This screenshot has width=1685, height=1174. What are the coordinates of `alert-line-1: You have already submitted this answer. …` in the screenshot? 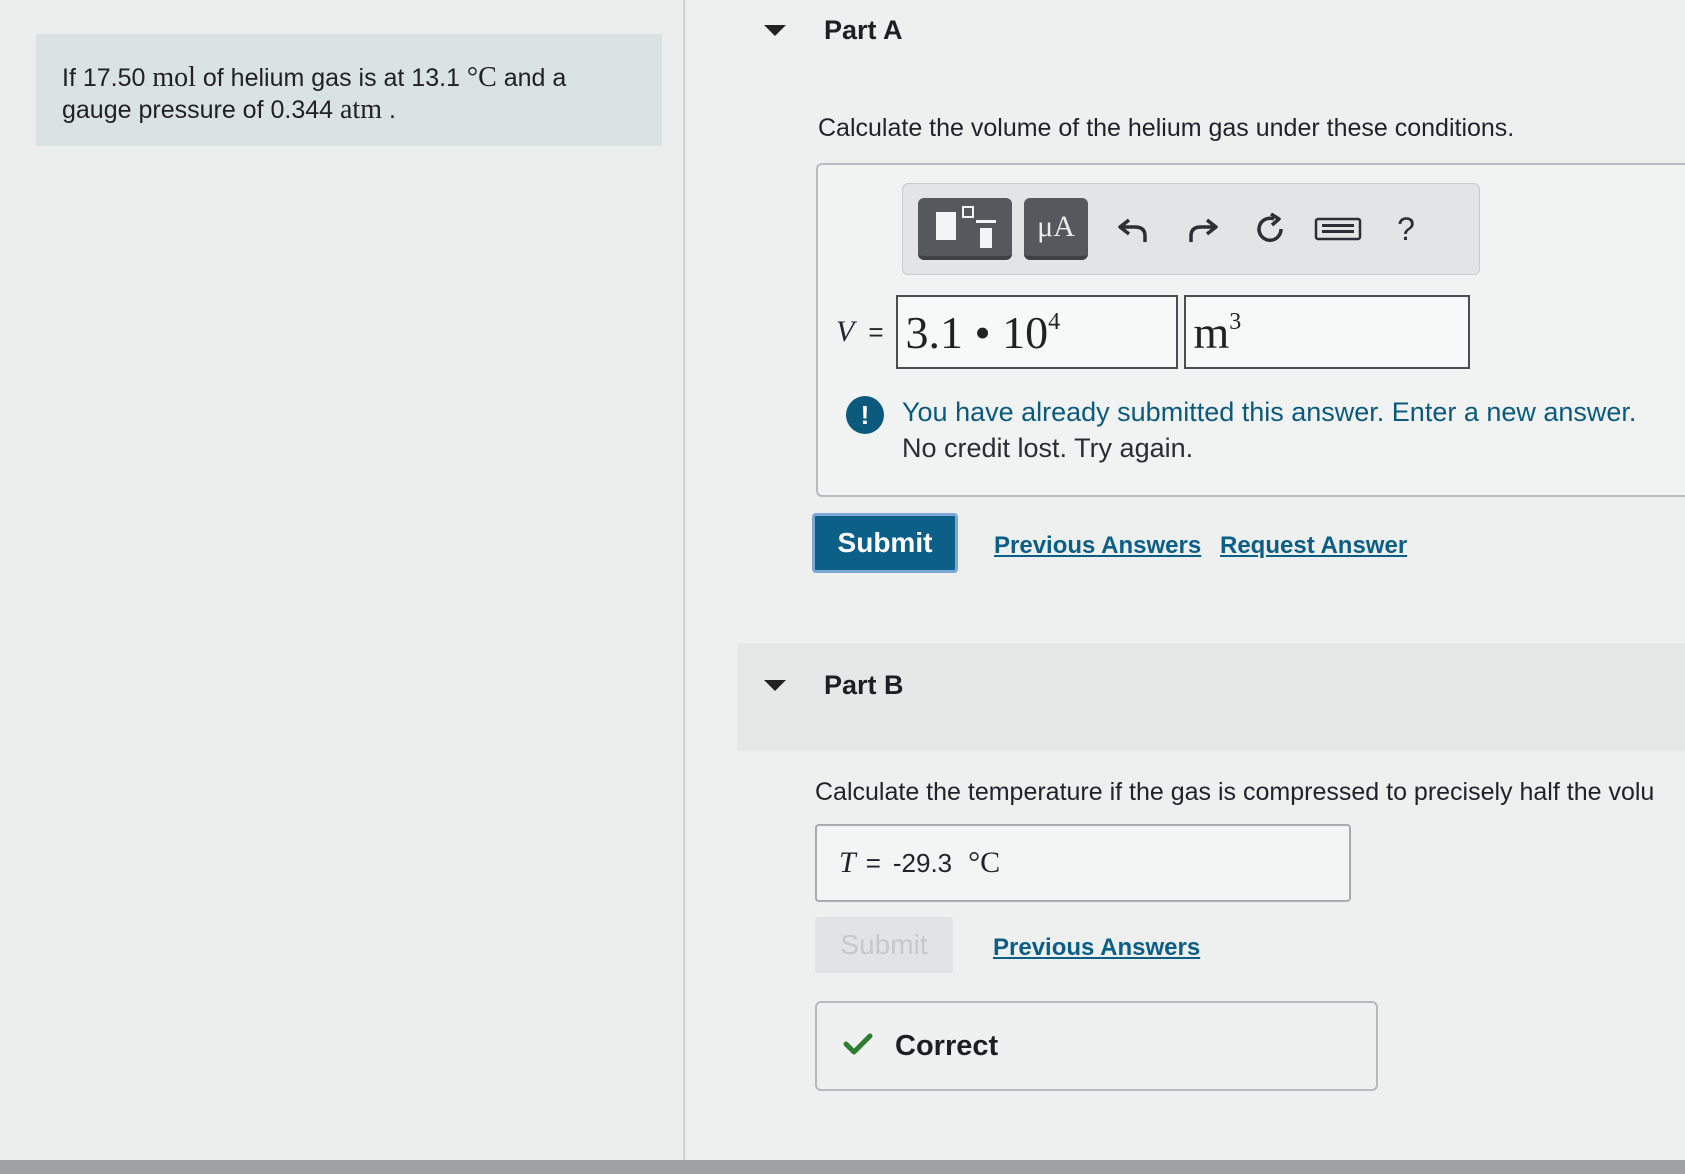 It's located at (1269, 412).